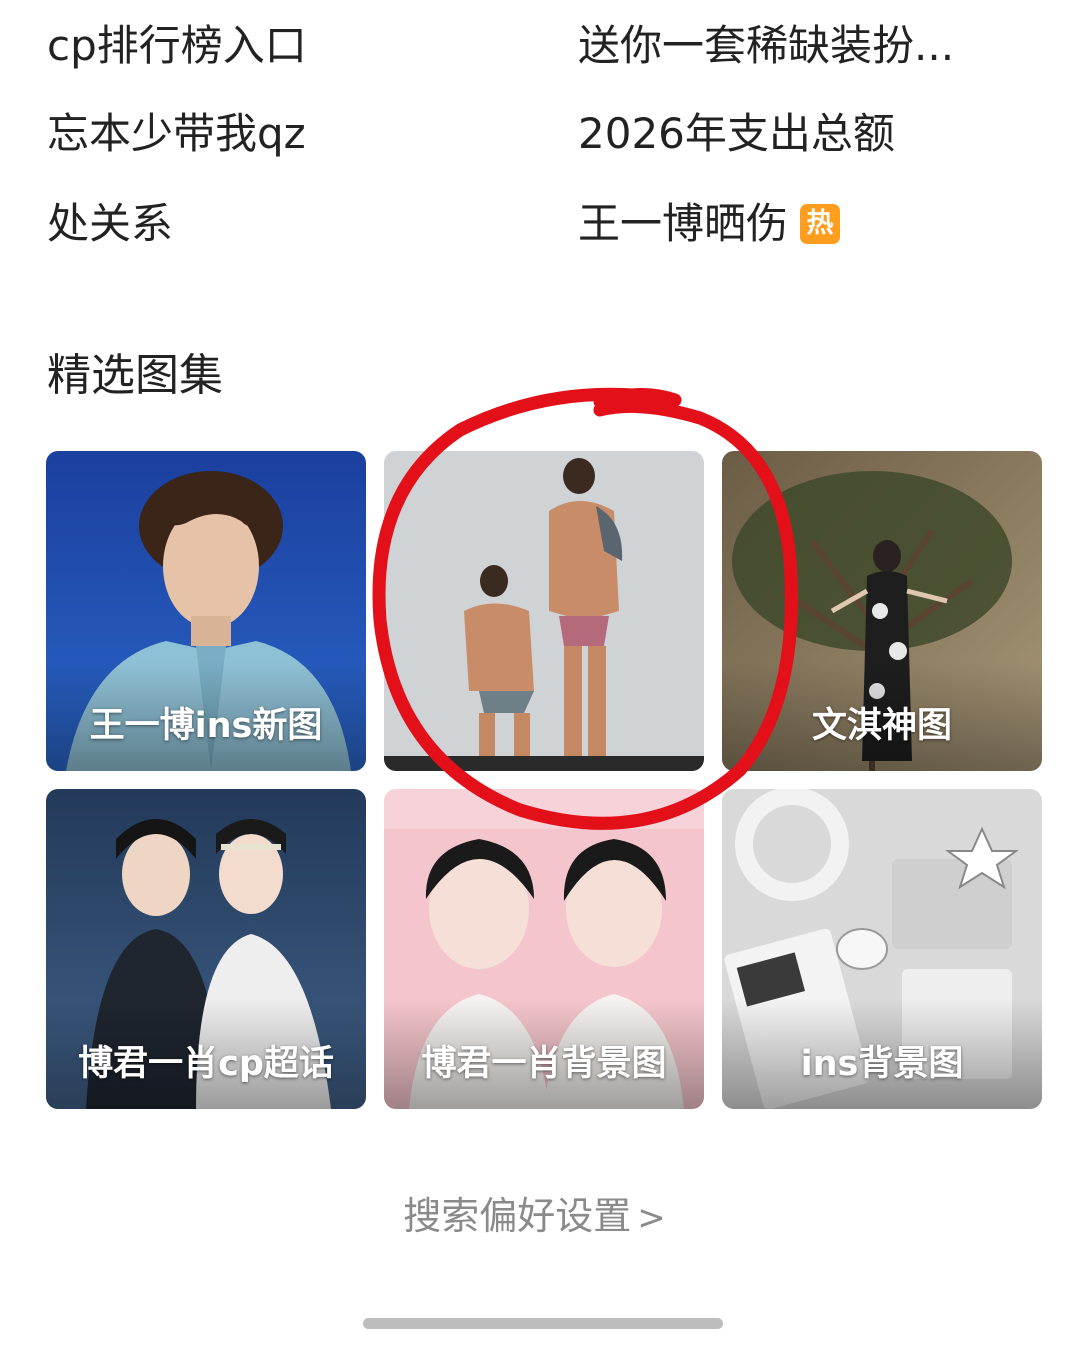  I want to click on hot-search-item: 处关系, so click(110, 224).